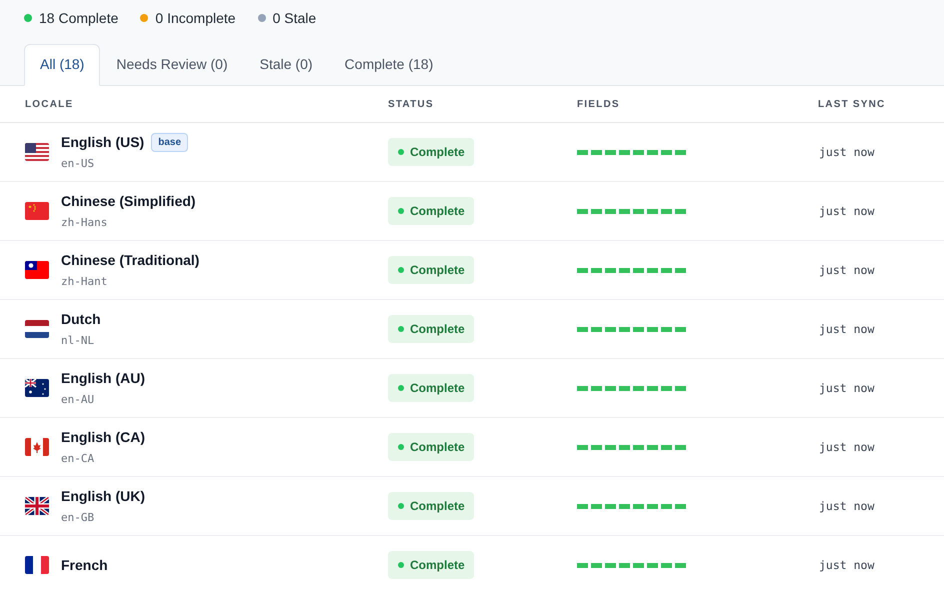 The image size is (944, 592). What do you see at coordinates (103, 378) in the screenshot?
I see `locale-name: English (AU)` at bounding box center [103, 378].